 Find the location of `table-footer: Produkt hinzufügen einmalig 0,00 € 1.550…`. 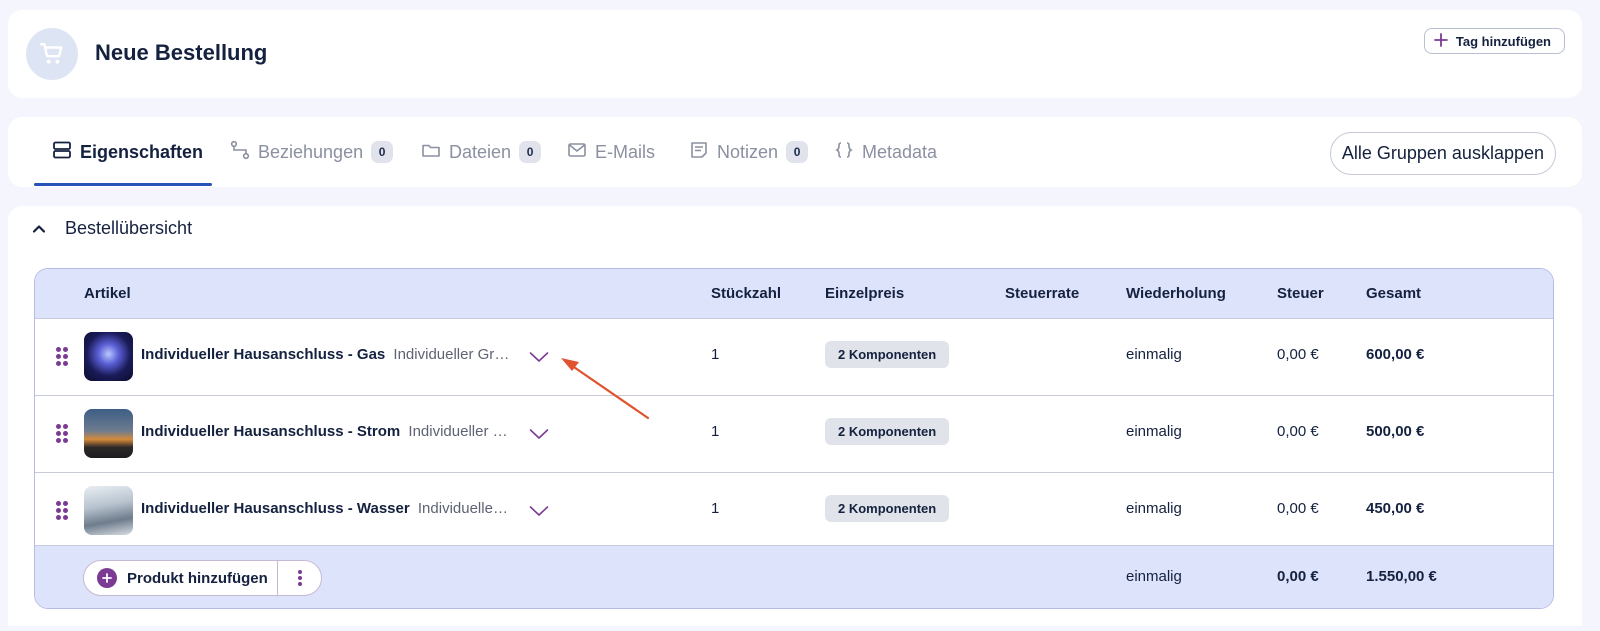

table-footer: Produkt hinzufügen einmalig 0,00 € 1.550… is located at coordinates (794, 576).